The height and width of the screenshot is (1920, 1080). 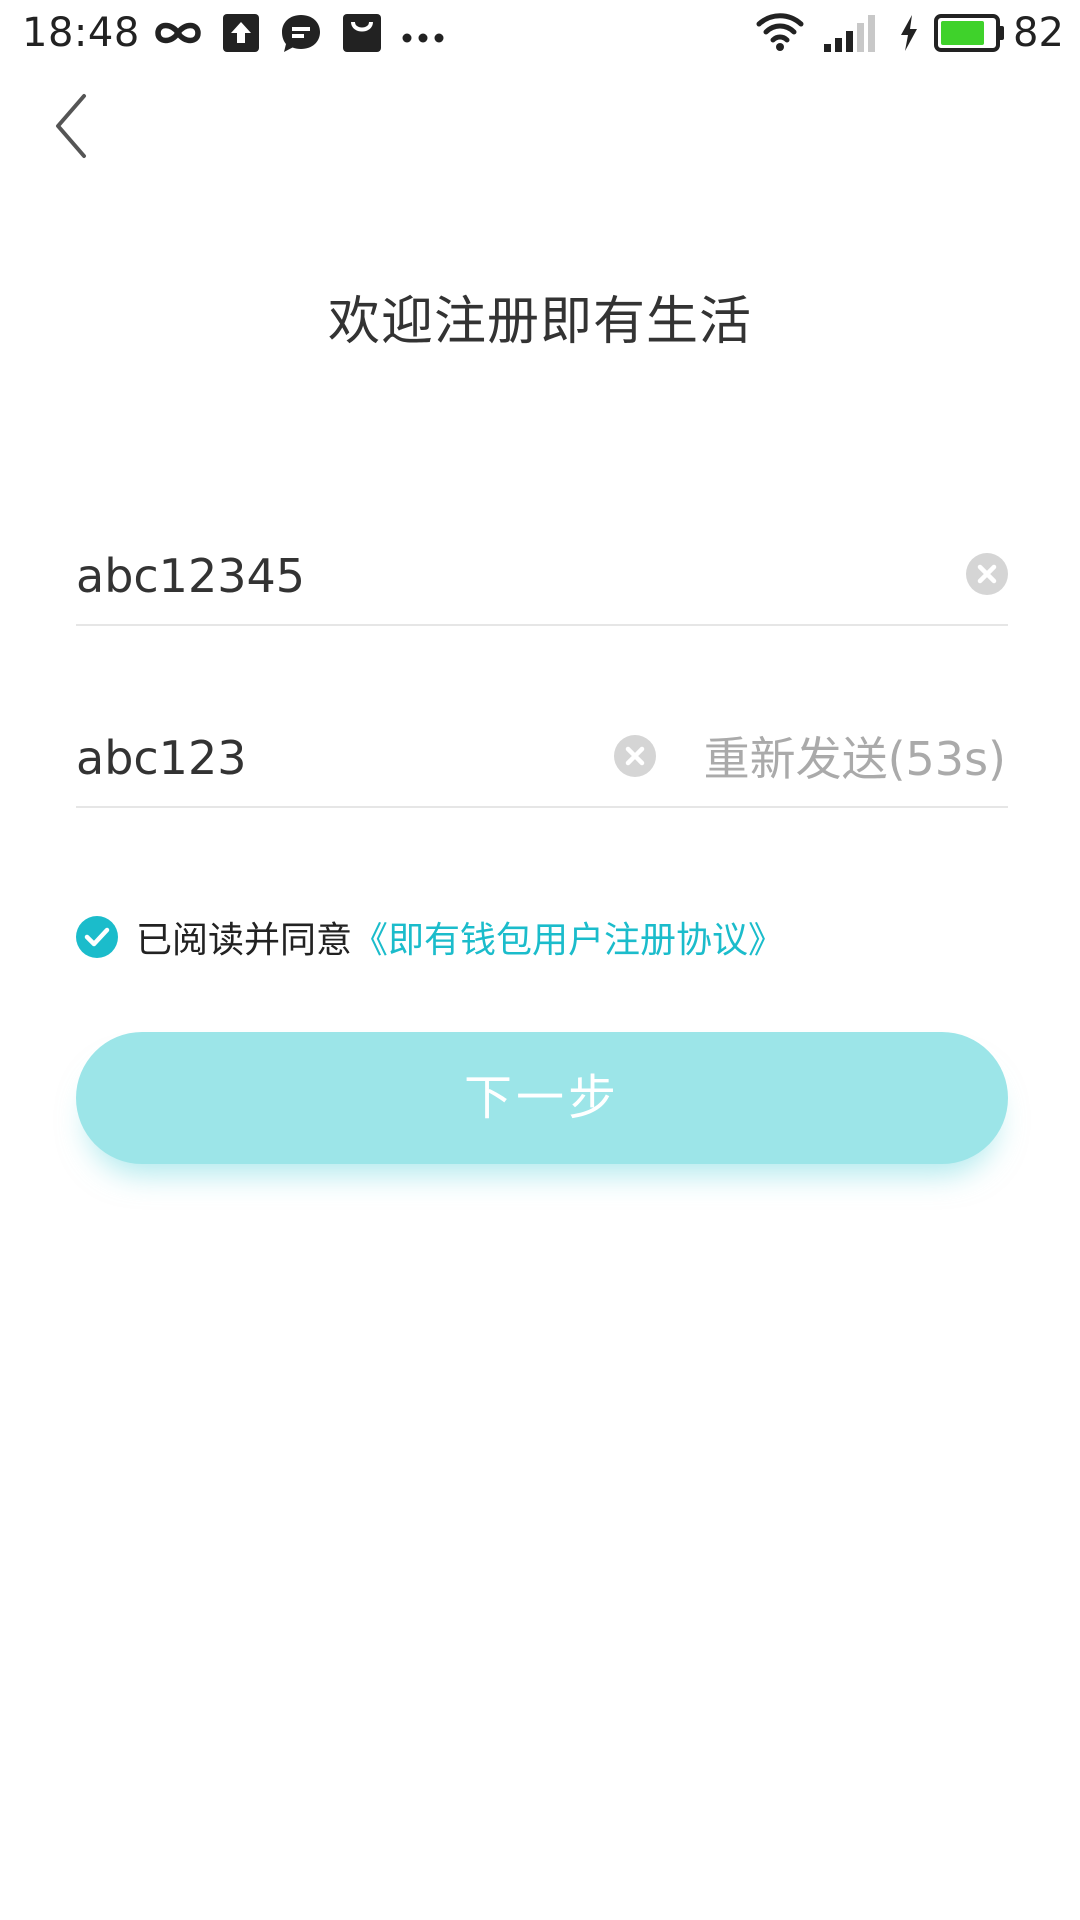 I want to click on battery-percent: 82, so click(x=1038, y=33).